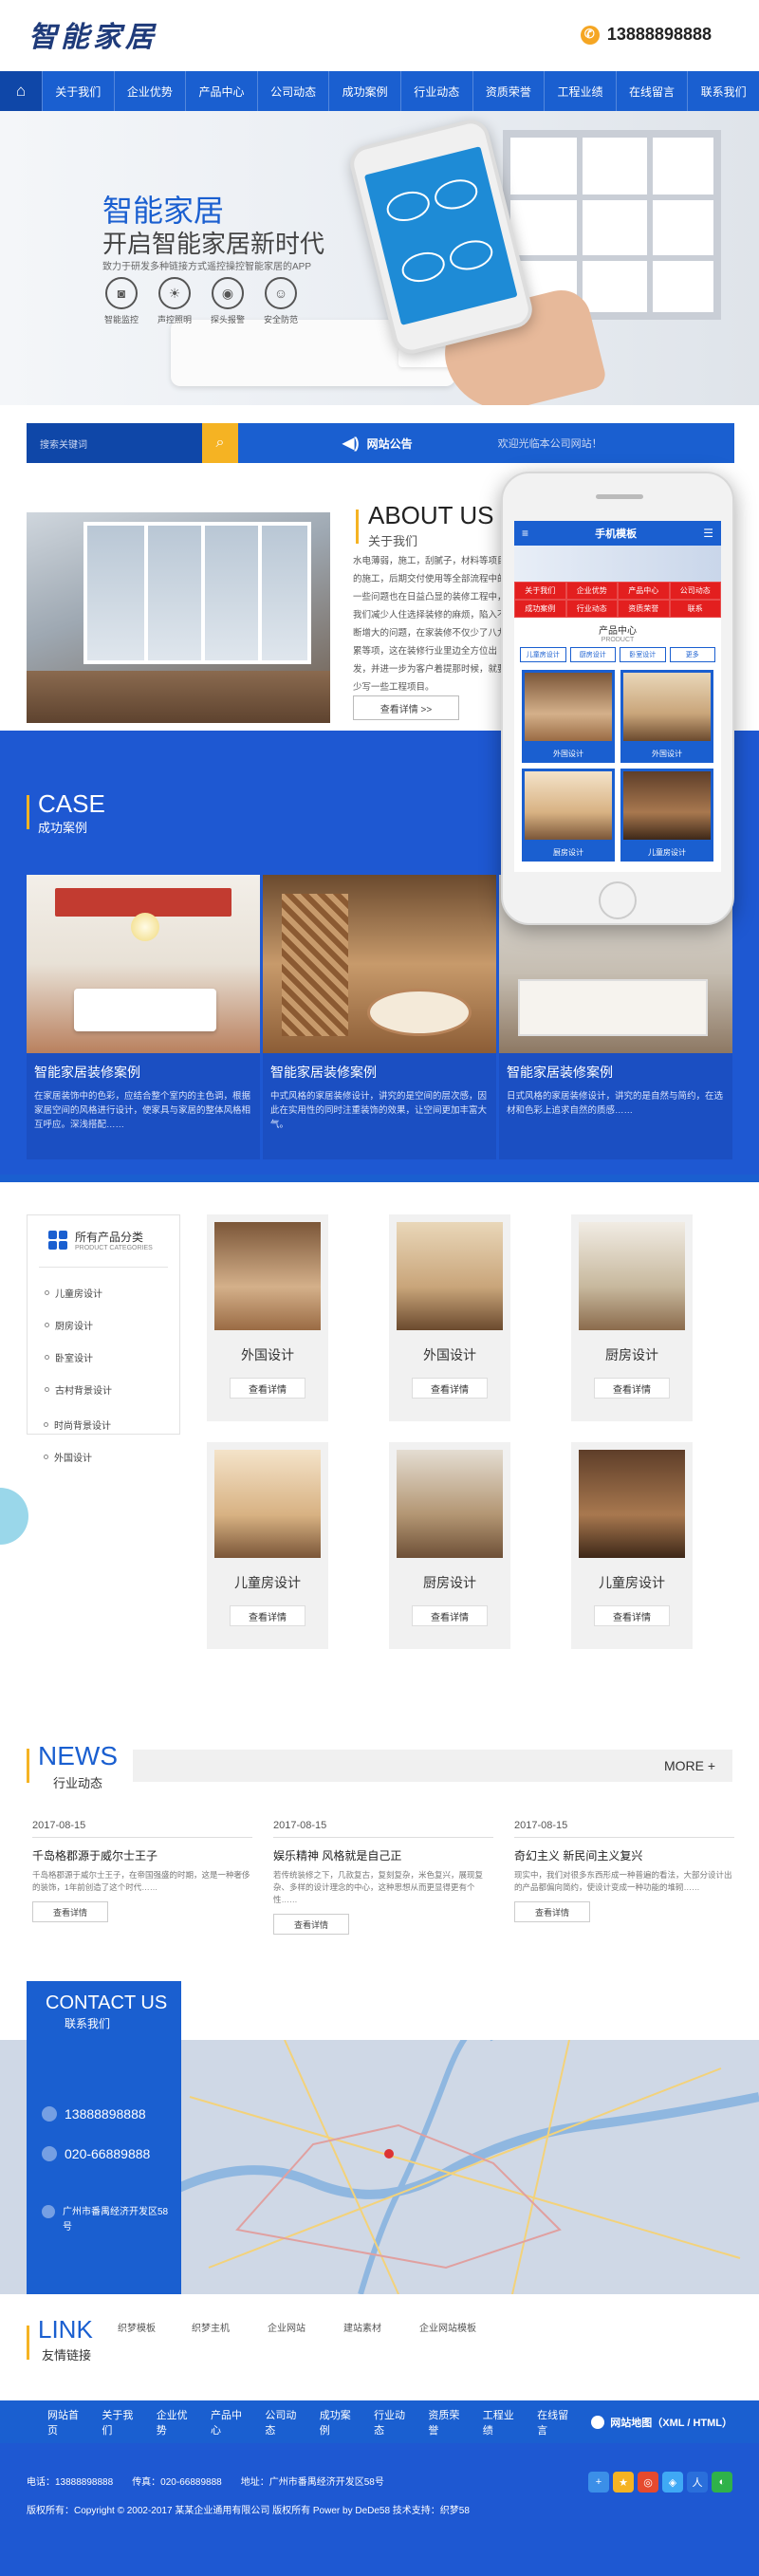 This screenshot has height=2576, width=759. What do you see at coordinates (557, 2422) in the screenshot?
I see `footer-nav-item: 在线留言` at bounding box center [557, 2422].